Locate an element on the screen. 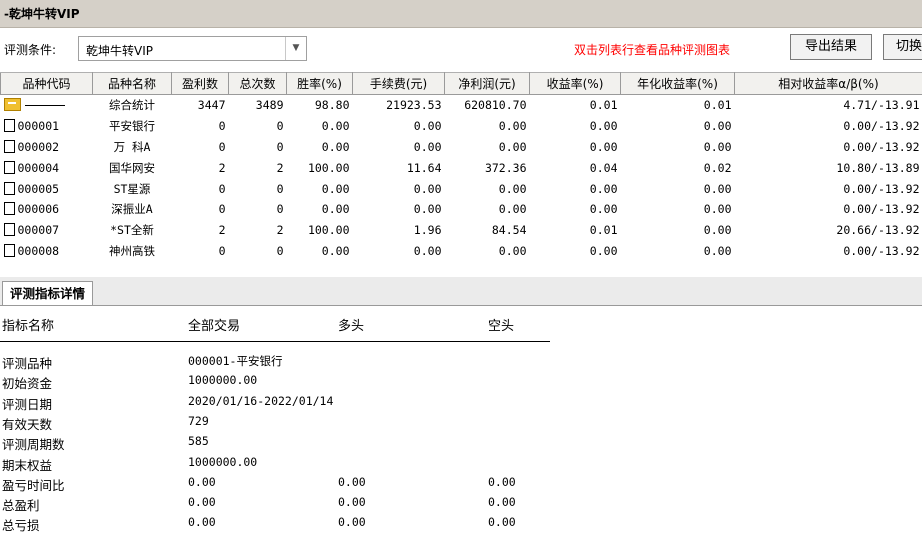  cell-ret: 0.01 is located at coordinates (575, 105).